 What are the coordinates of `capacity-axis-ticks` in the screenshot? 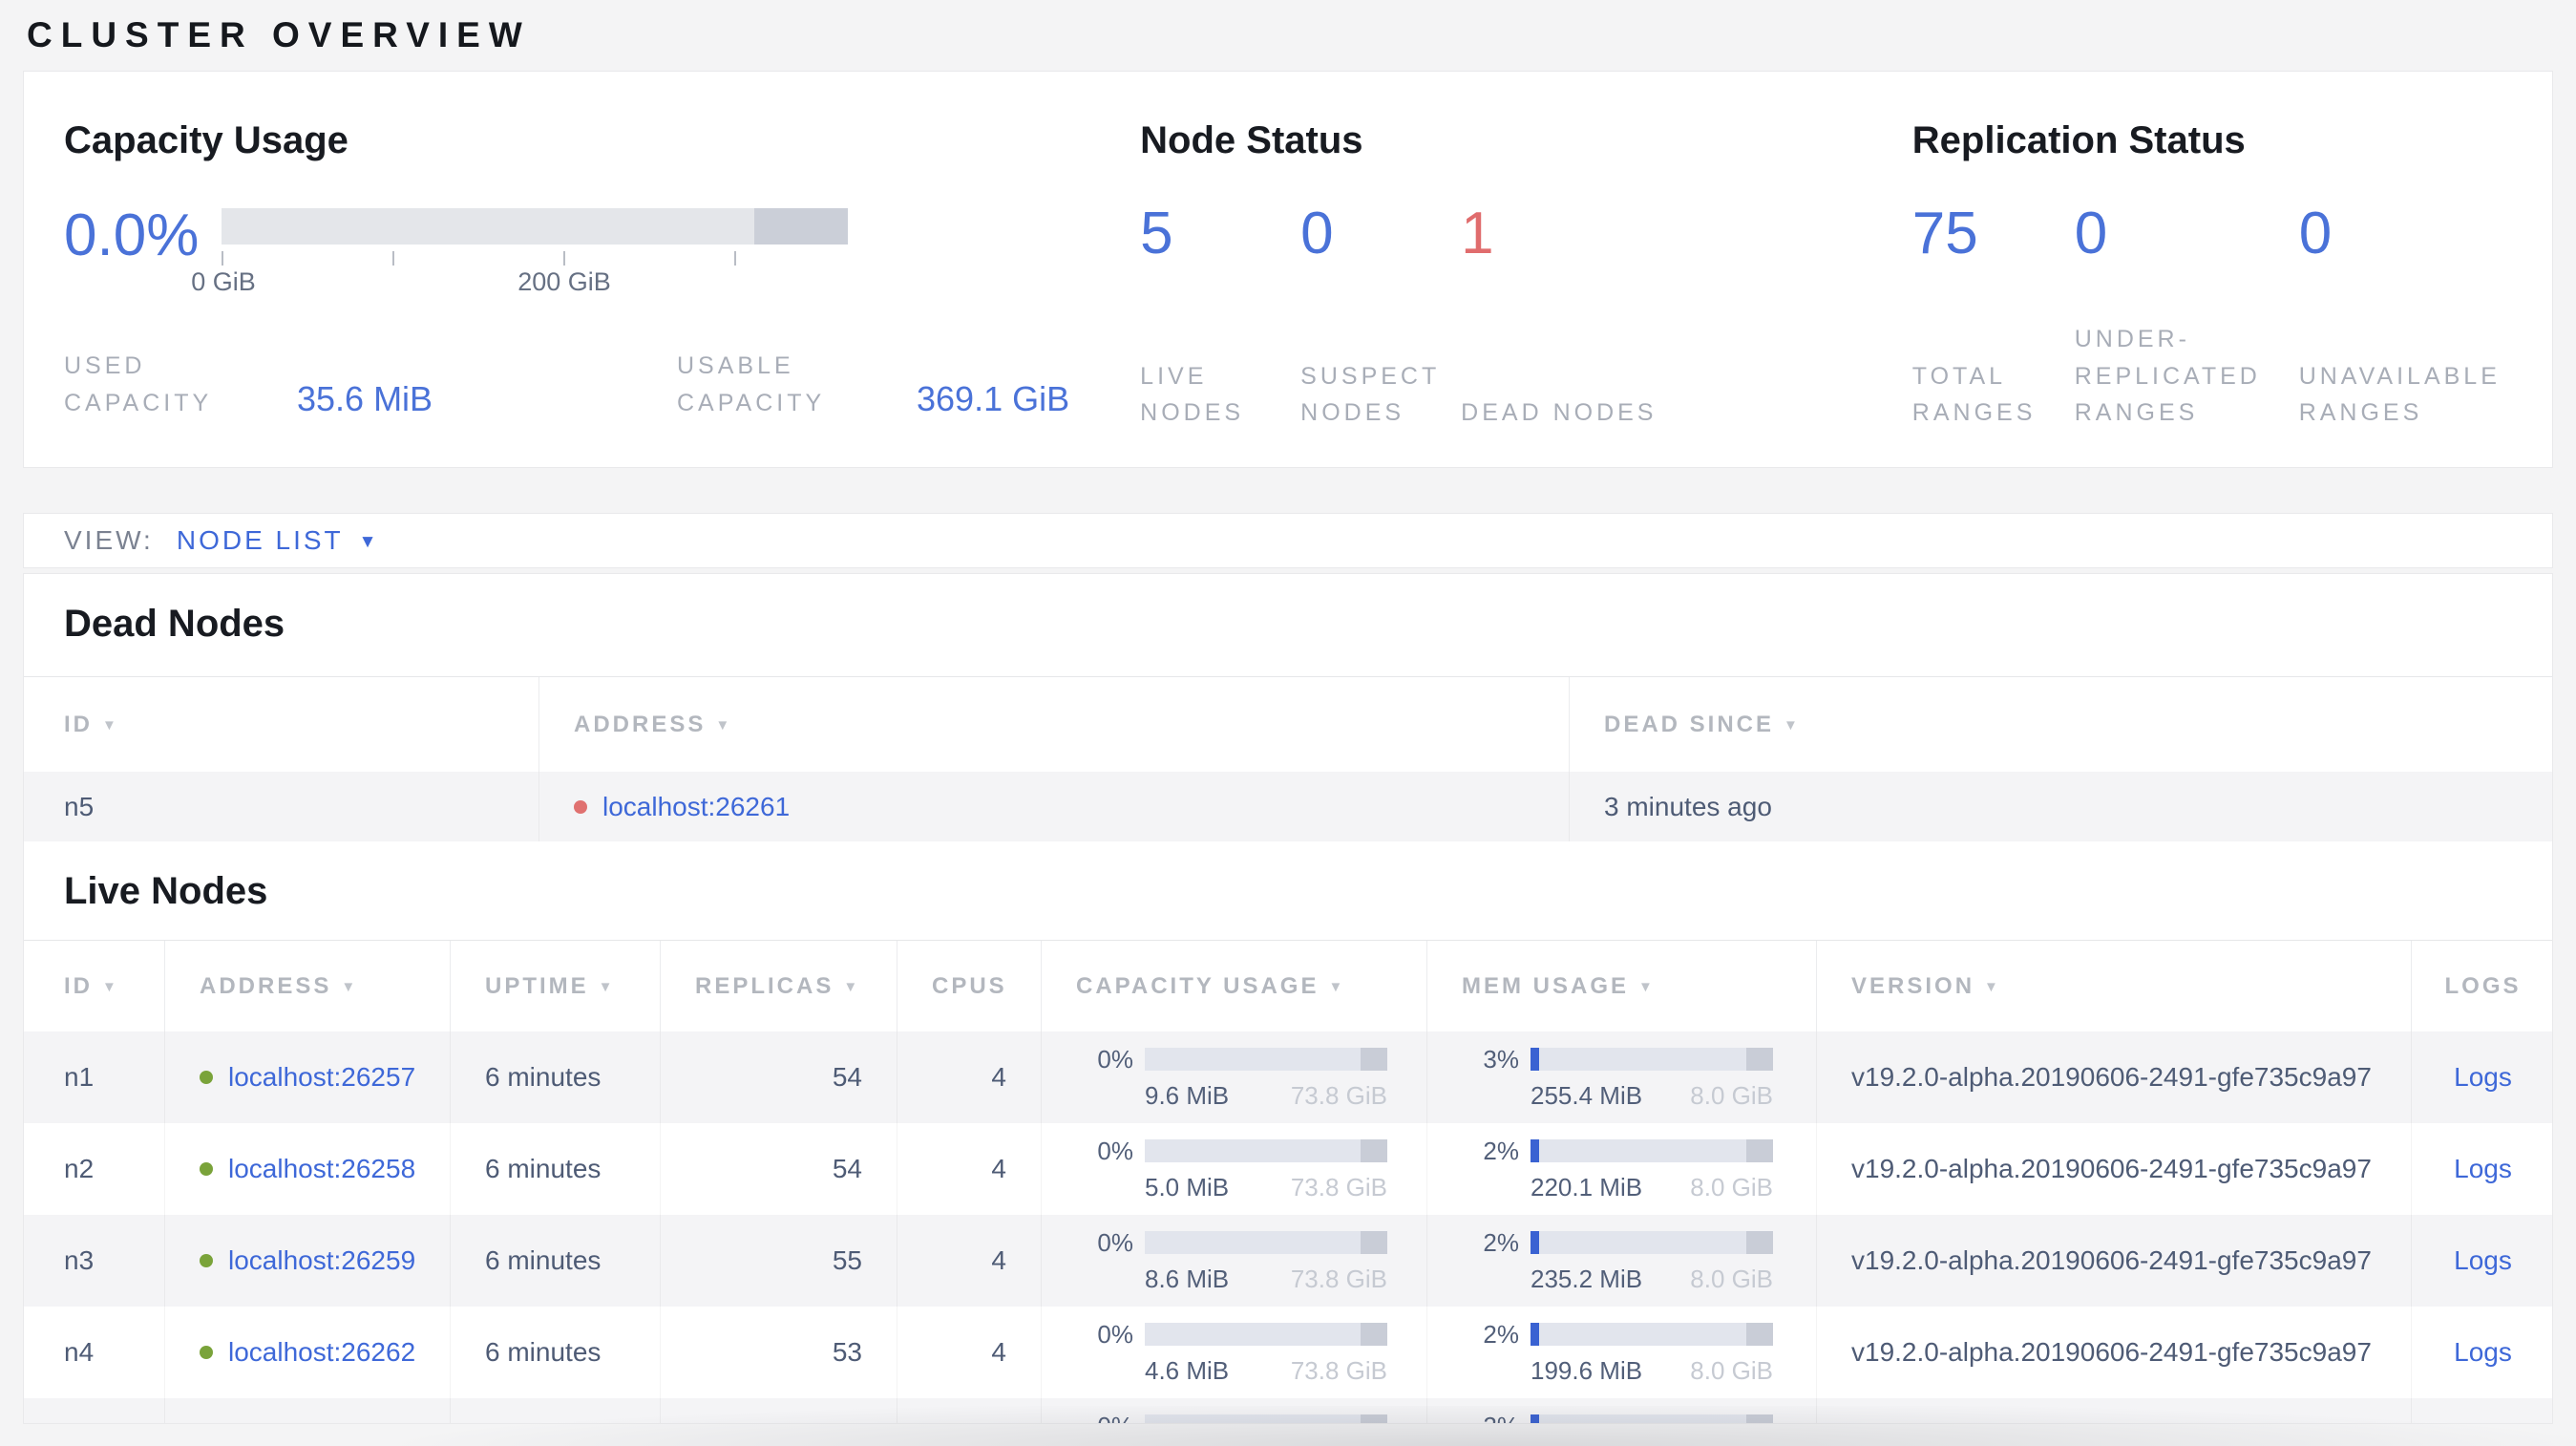 It's located at (535, 256).